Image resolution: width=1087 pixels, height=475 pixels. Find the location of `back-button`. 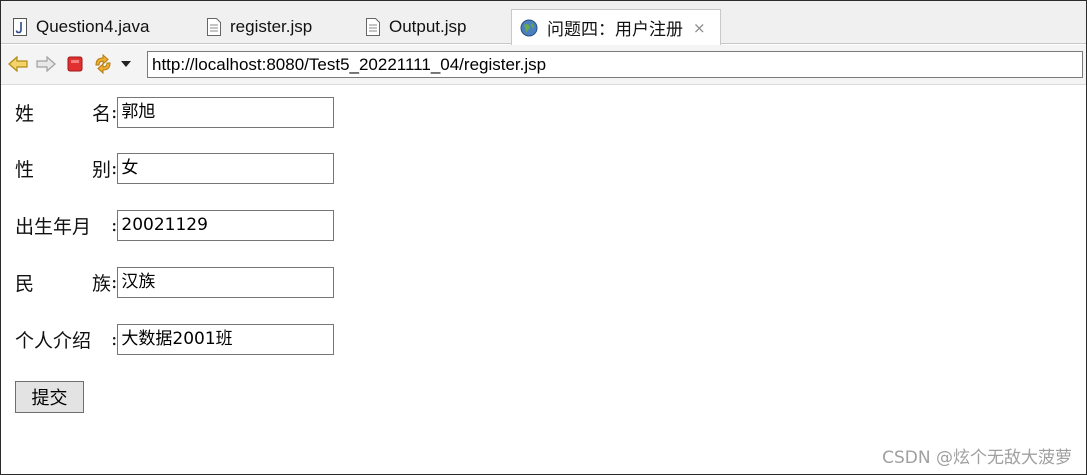

back-button is located at coordinates (18, 64).